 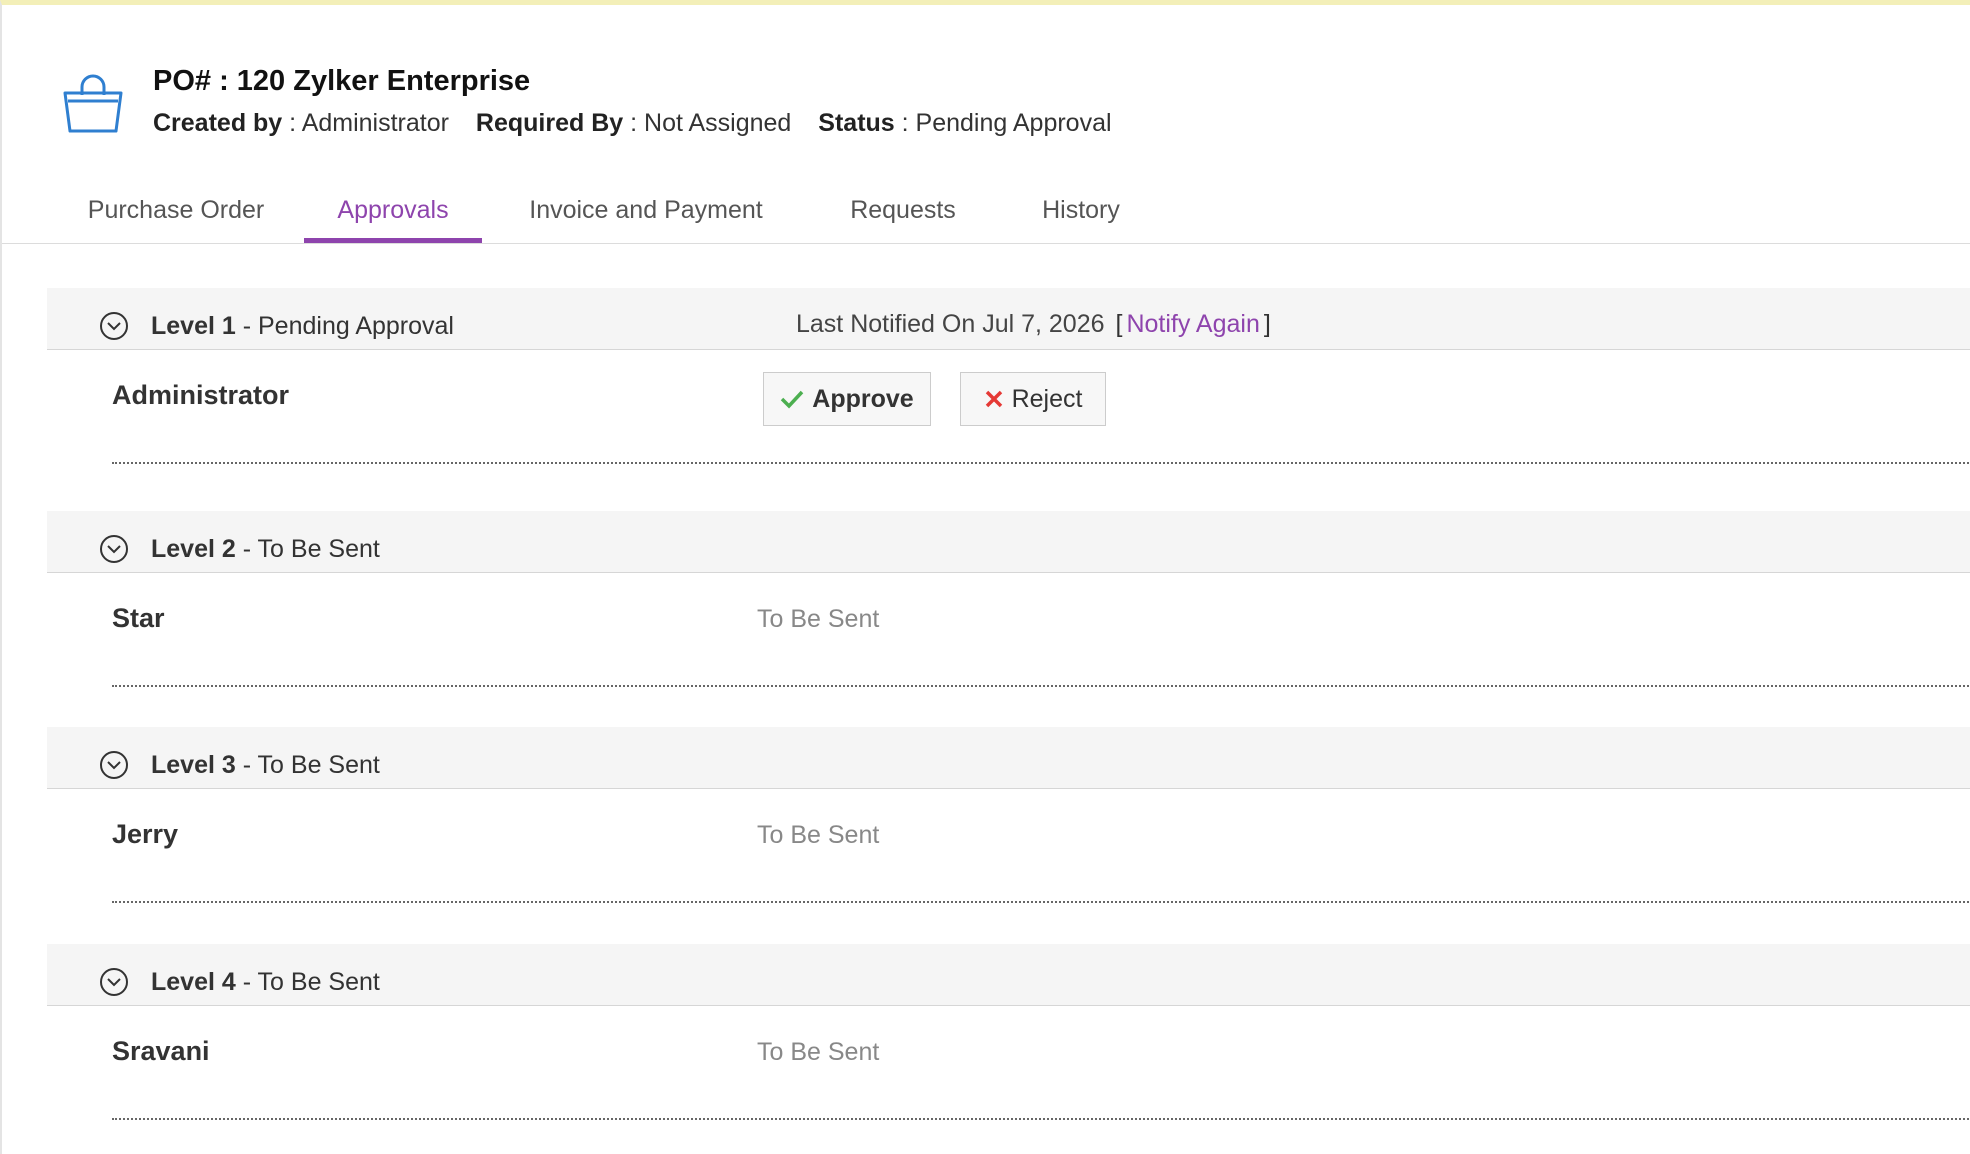 I want to click on level-body: Administrator Approve Reject, so click(x=1008, y=407).